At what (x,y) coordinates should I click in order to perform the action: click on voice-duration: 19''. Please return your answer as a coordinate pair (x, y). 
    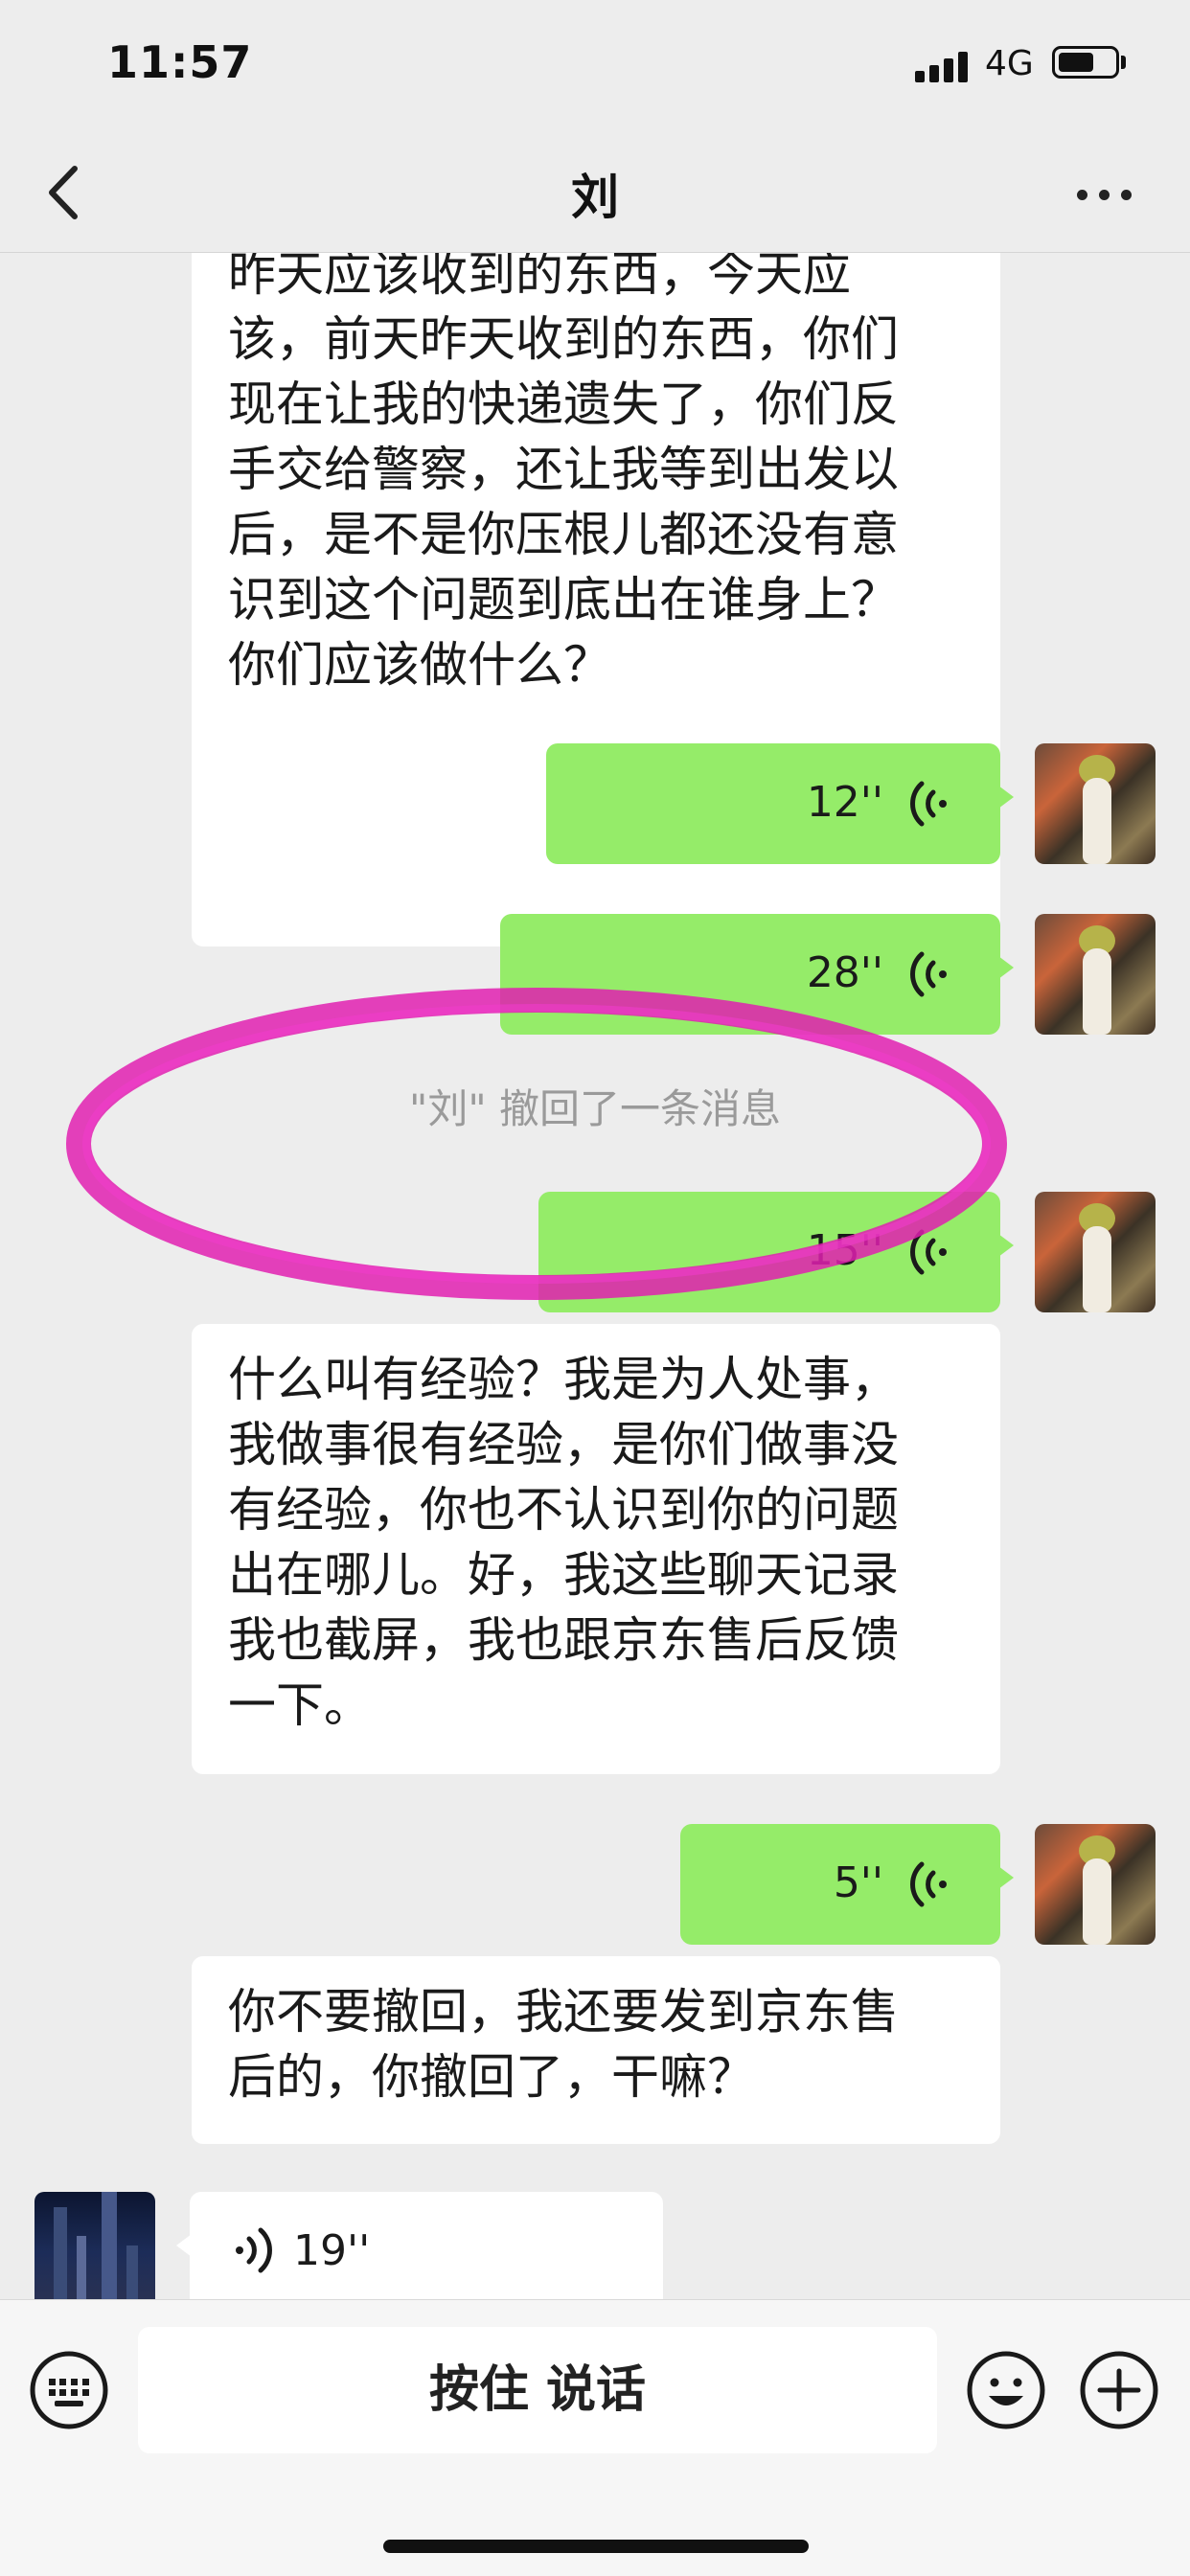
    Looking at the image, I should click on (332, 2250).